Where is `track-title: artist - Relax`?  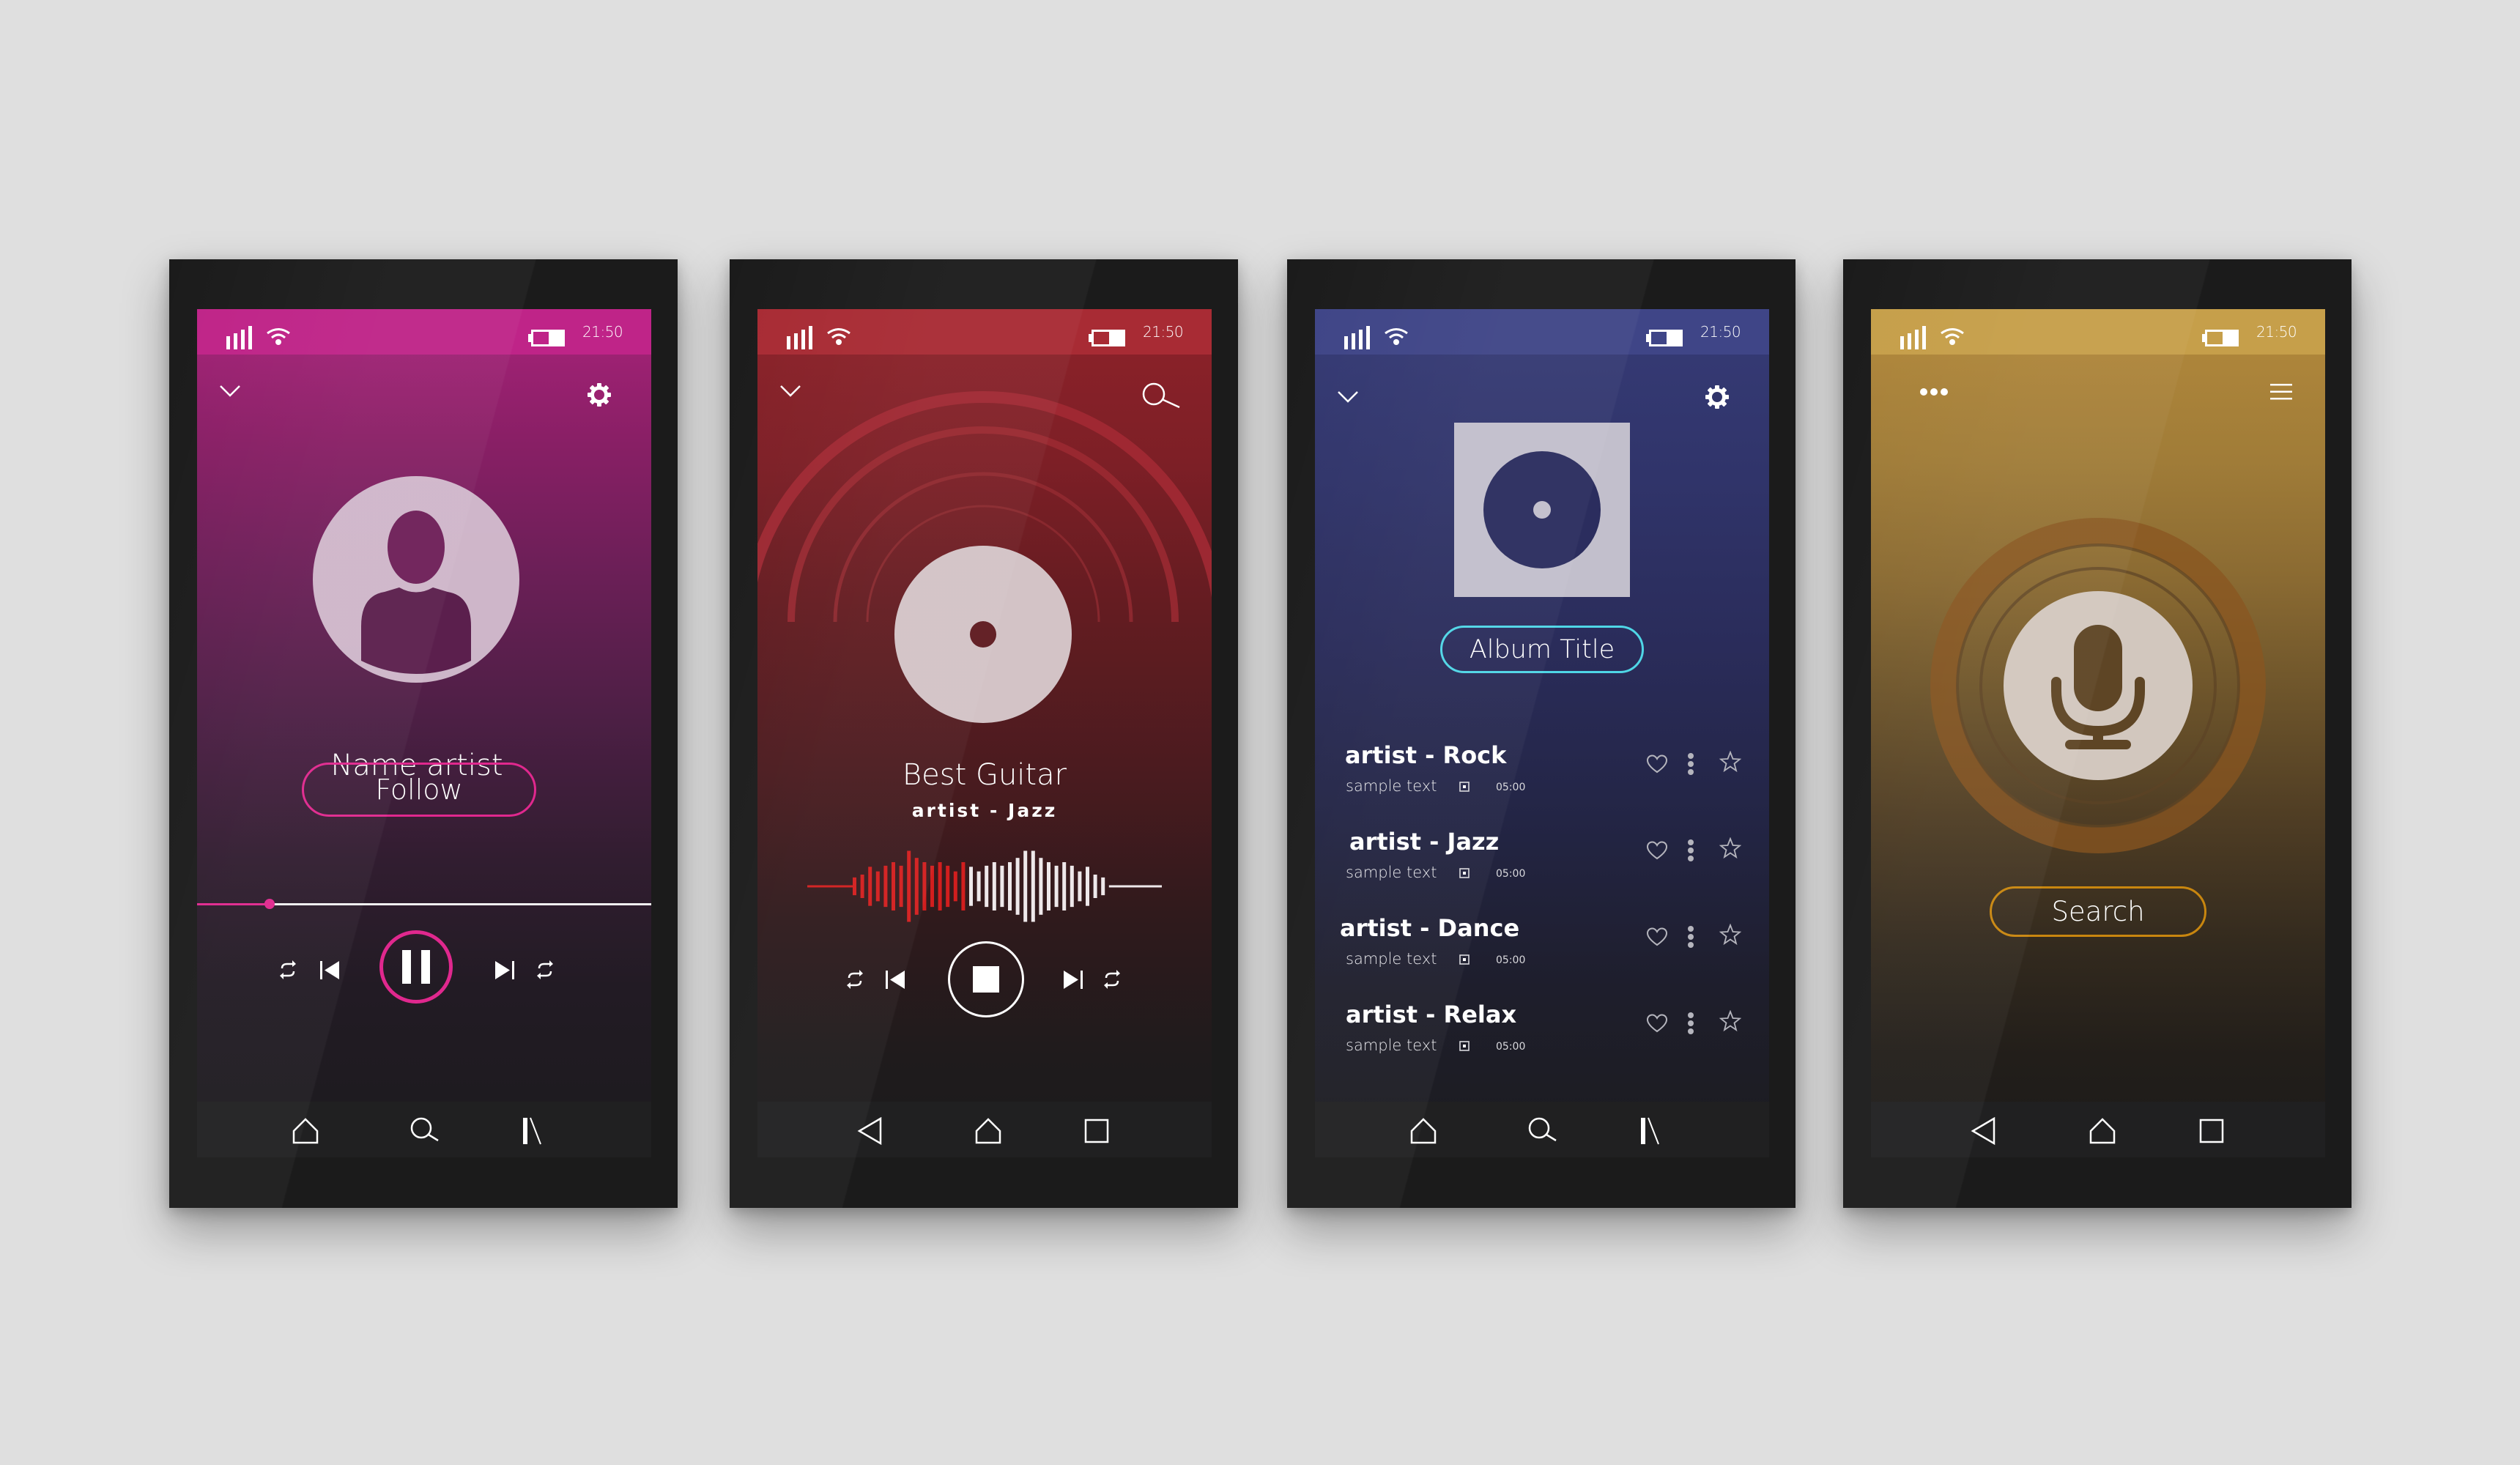
track-title: artist - Relax is located at coordinates (1431, 1015).